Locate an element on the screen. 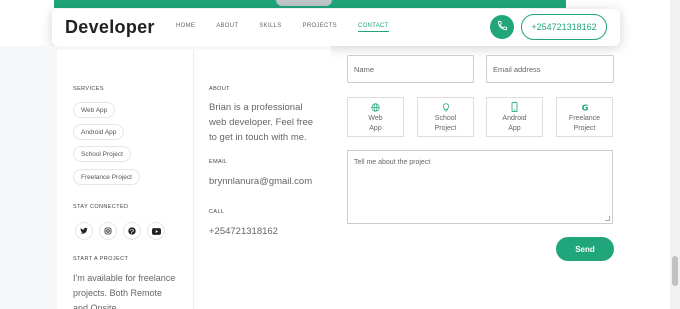 The image size is (680, 309). svg-text: G is located at coordinates (584, 107).